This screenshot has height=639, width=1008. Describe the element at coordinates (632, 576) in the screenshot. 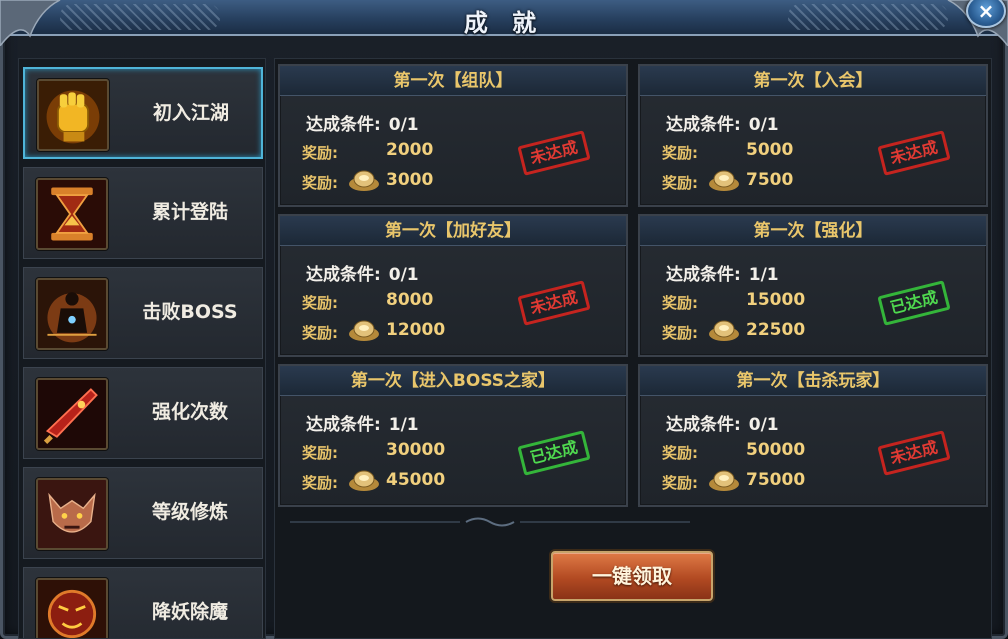

I see `claim-all-button: 一键领取` at that location.